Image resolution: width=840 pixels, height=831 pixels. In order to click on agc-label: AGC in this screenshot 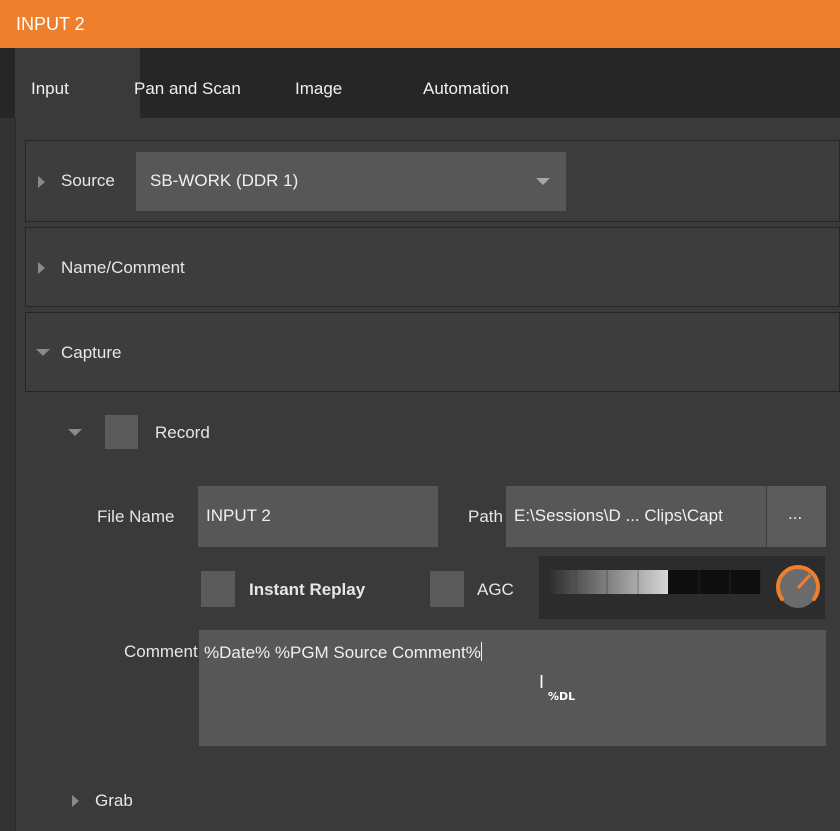, I will do `click(495, 589)`.